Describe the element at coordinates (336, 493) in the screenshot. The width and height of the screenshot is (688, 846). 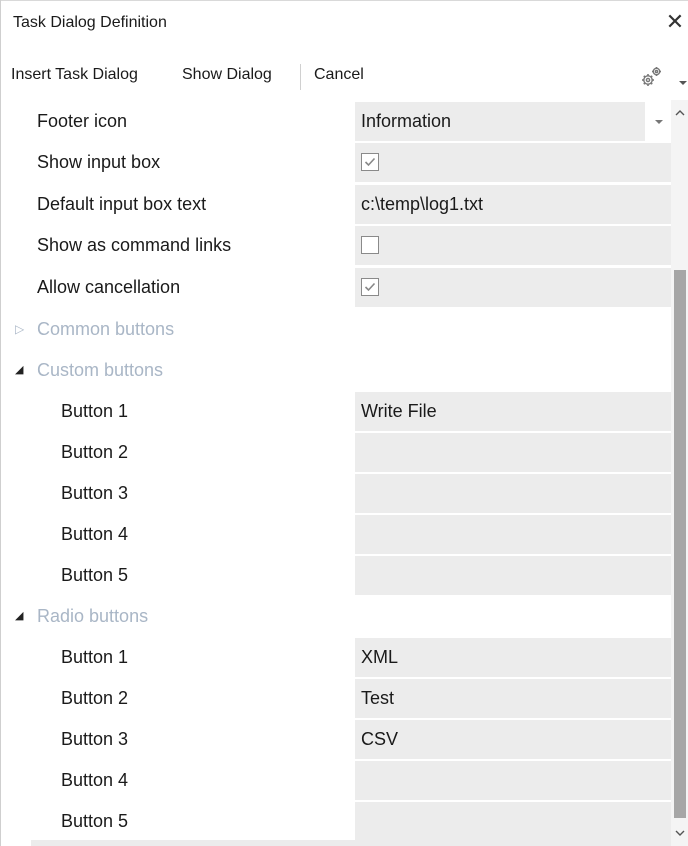
I see `custom-button-row-3: Button 3` at that location.